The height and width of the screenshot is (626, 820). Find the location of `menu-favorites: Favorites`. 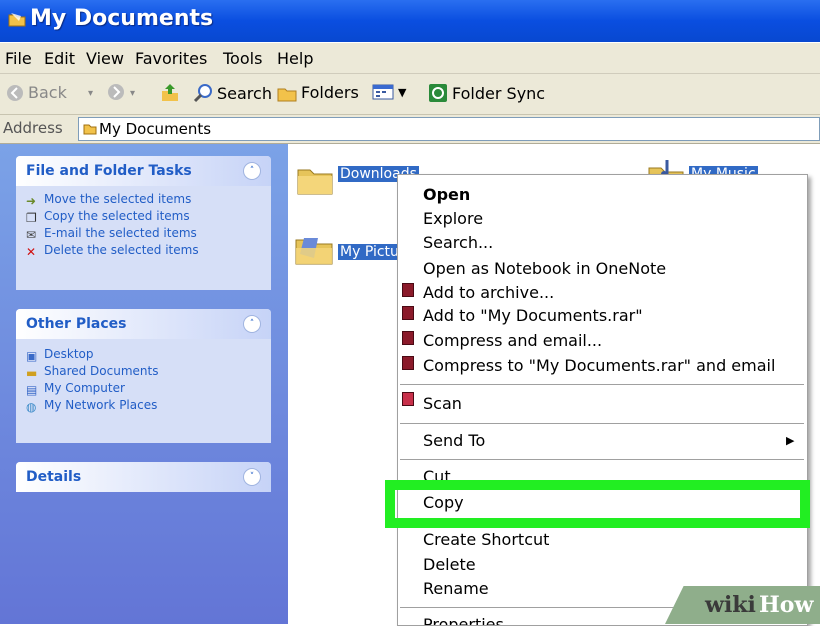

menu-favorites: Favorites is located at coordinates (171, 58).